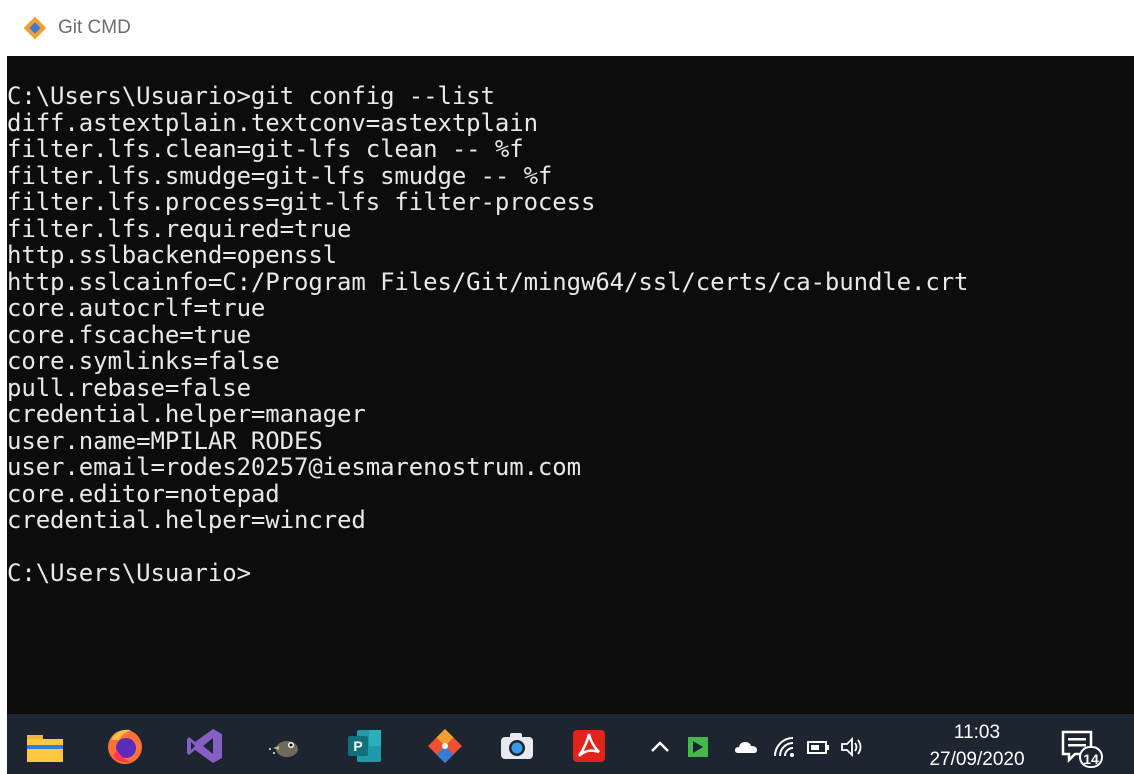  I want to click on console-line: filter.lfs.smudge=git-lfs smudge -- %f, so click(280, 175).